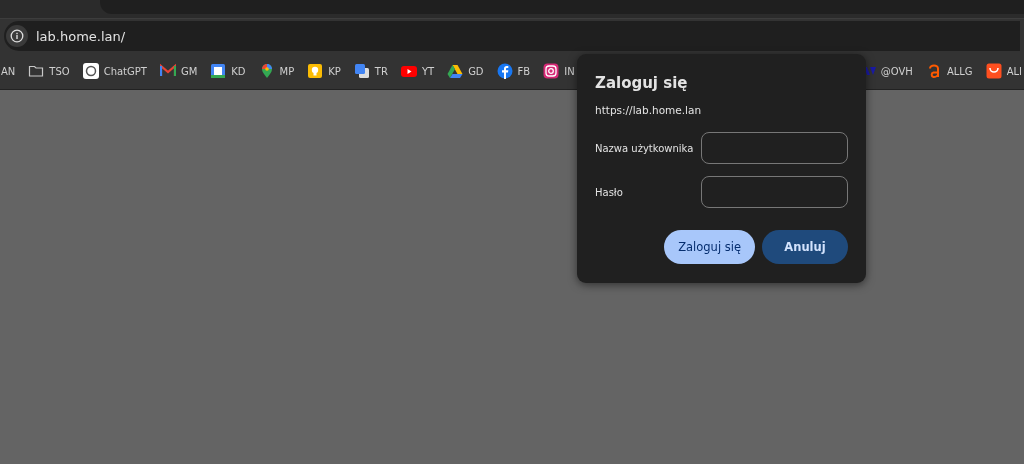 This screenshot has height=464, width=1024. What do you see at coordinates (36, 71) in the screenshot?
I see `folder-icon` at bounding box center [36, 71].